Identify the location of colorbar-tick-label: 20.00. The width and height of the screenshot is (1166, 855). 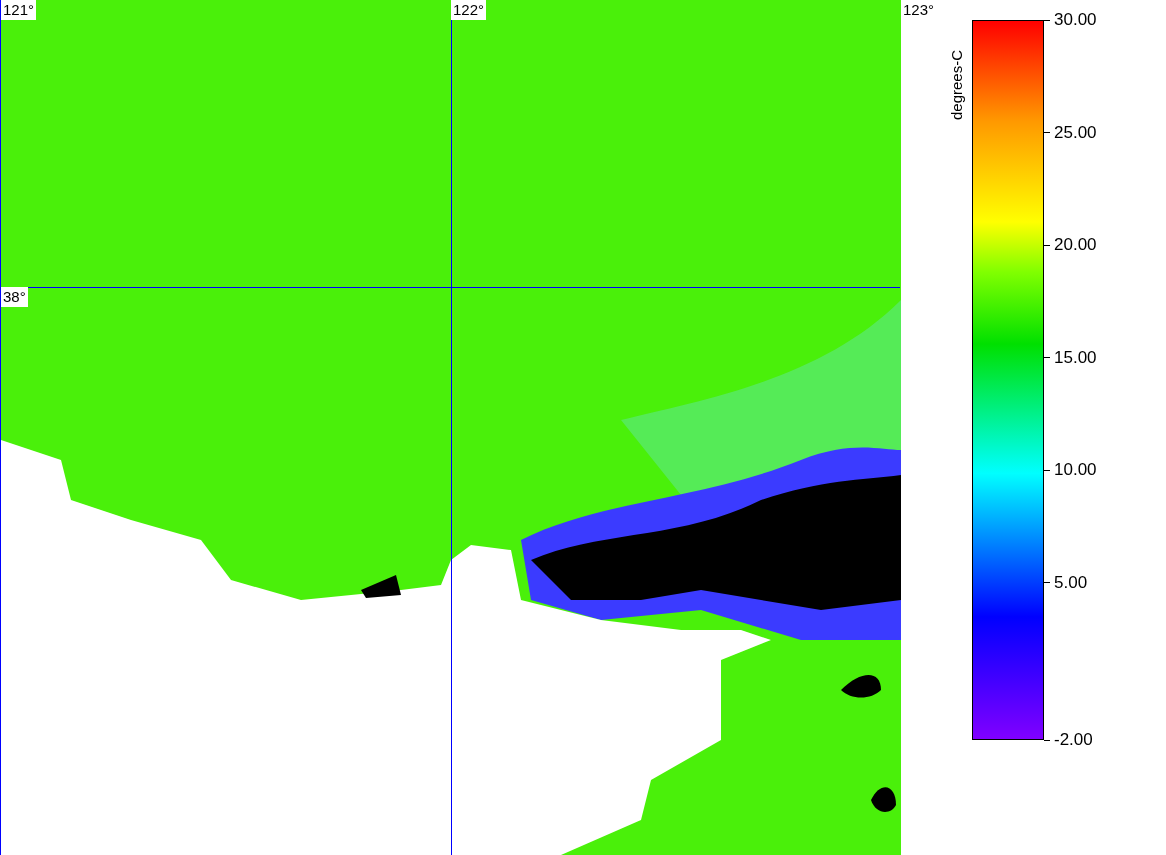
(1075, 245).